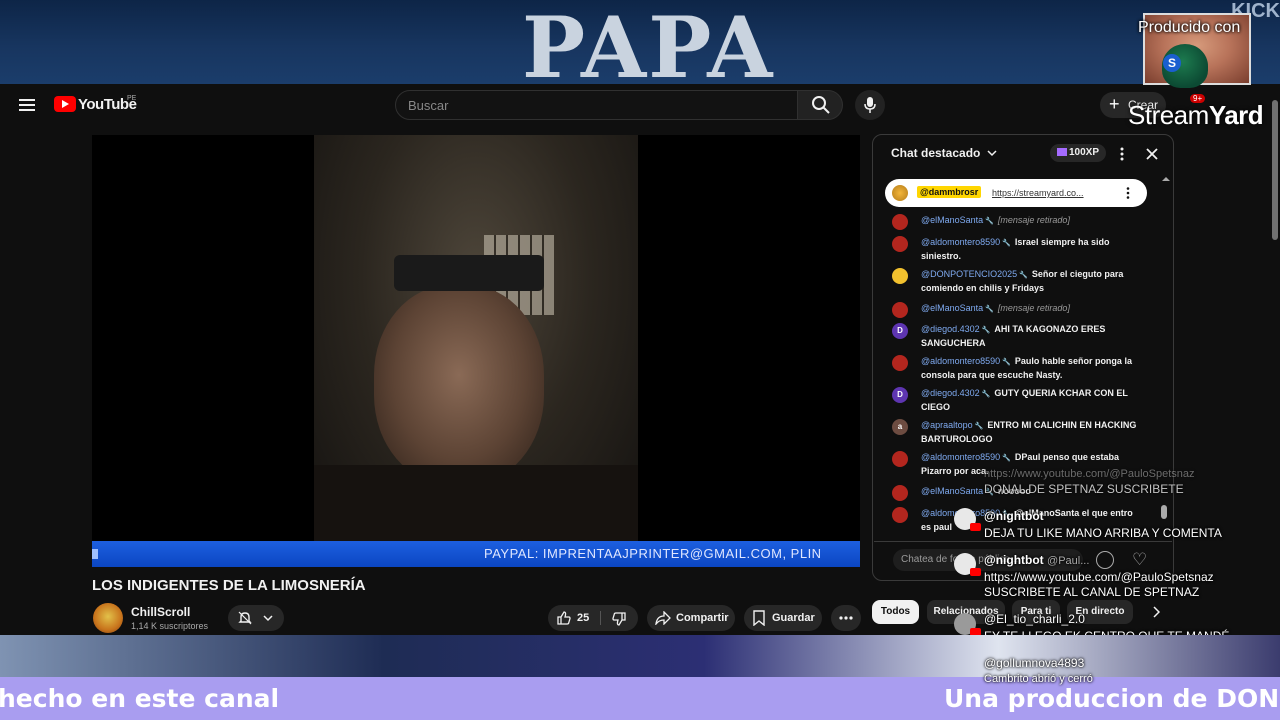 This screenshot has width=1280, height=720. Describe the element at coordinates (1122, 154) in the screenshot. I see `kebab-menu-icon` at that location.